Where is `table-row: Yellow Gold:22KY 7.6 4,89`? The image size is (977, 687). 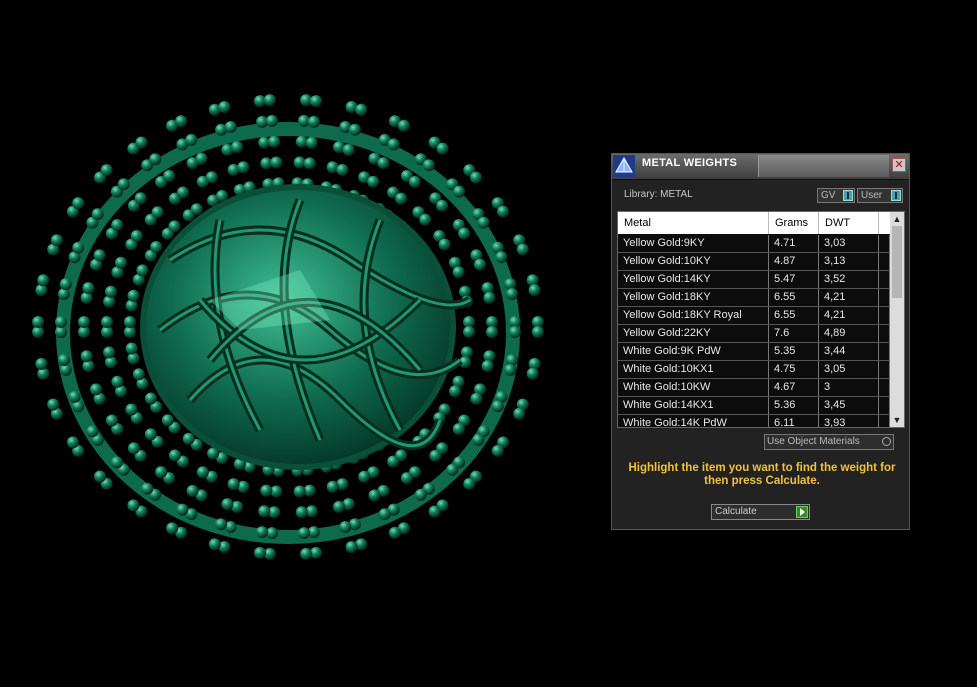 table-row: Yellow Gold:22KY 7.6 4,89 is located at coordinates (754, 334).